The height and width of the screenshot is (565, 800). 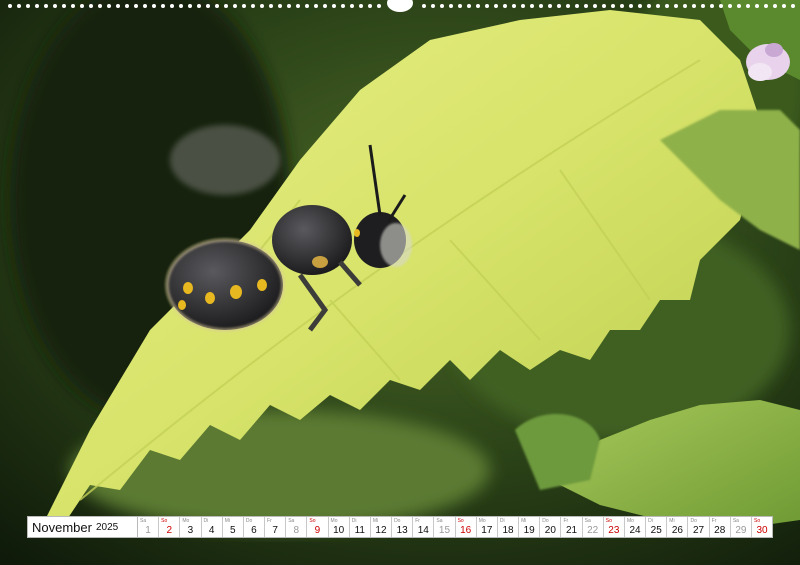 What do you see at coordinates (720, 530) in the screenshot?
I see `day-number: 28` at bounding box center [720, 530].